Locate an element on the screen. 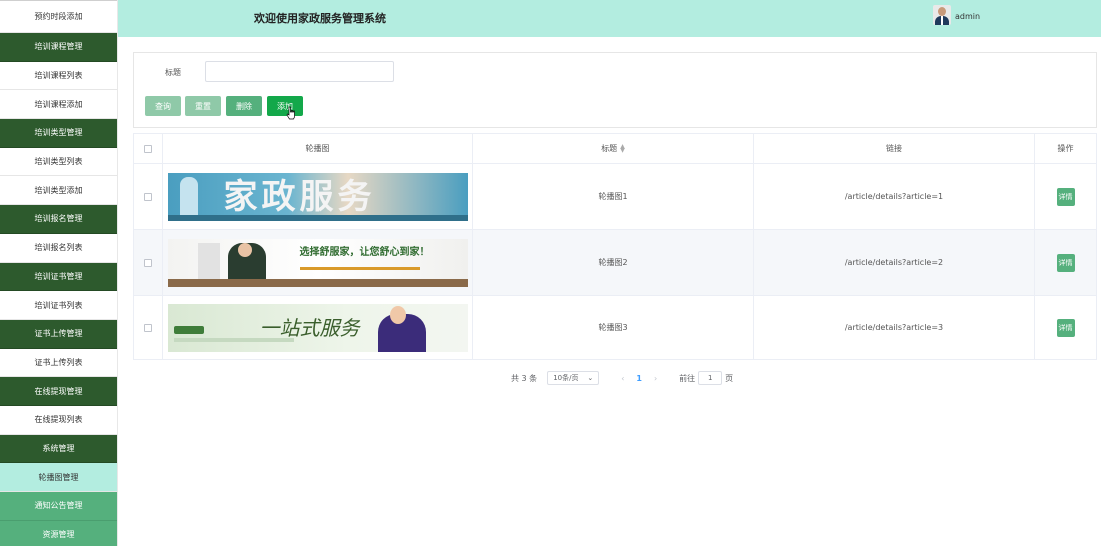 The width and height of the screenshot is (1101, 546). table-row: 一站式服务 轮播图3 /article/details?article=3 详情 is located at coordinates (615, 328).